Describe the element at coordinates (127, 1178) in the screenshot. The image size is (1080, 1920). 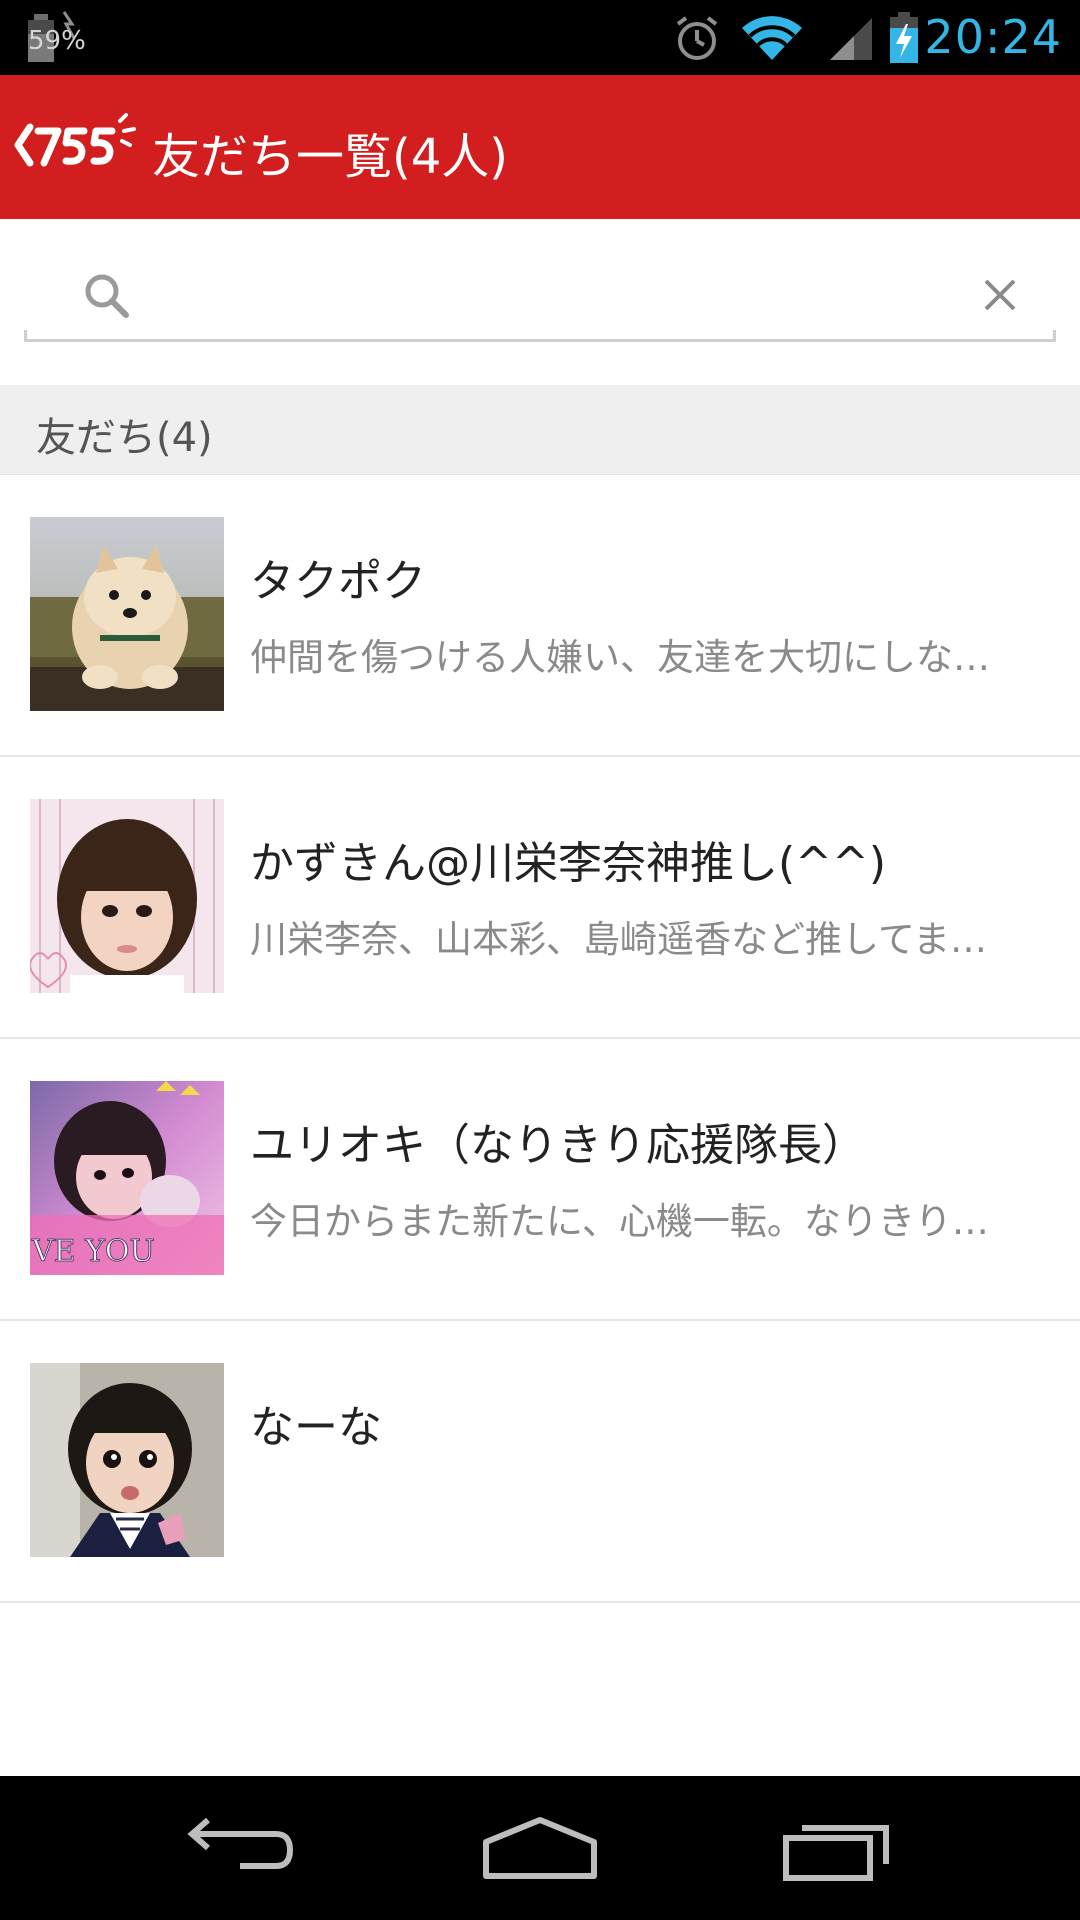
I see `avatar: VE YOU` at that location.